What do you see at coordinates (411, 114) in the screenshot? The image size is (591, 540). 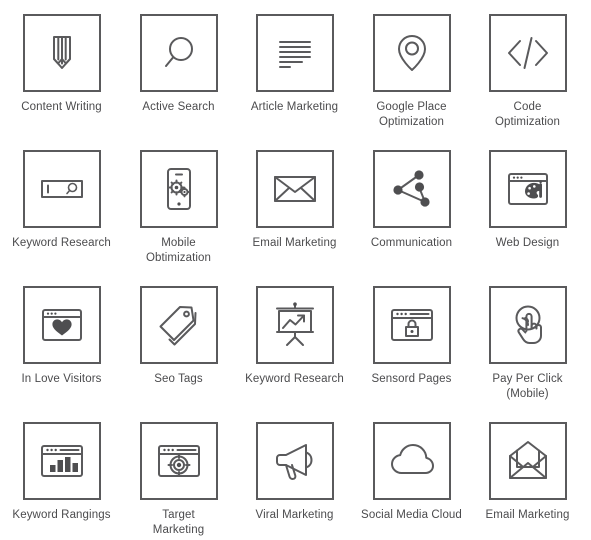 I see `icon-label: Google Place Optimization` at bounding box center [411, 114].